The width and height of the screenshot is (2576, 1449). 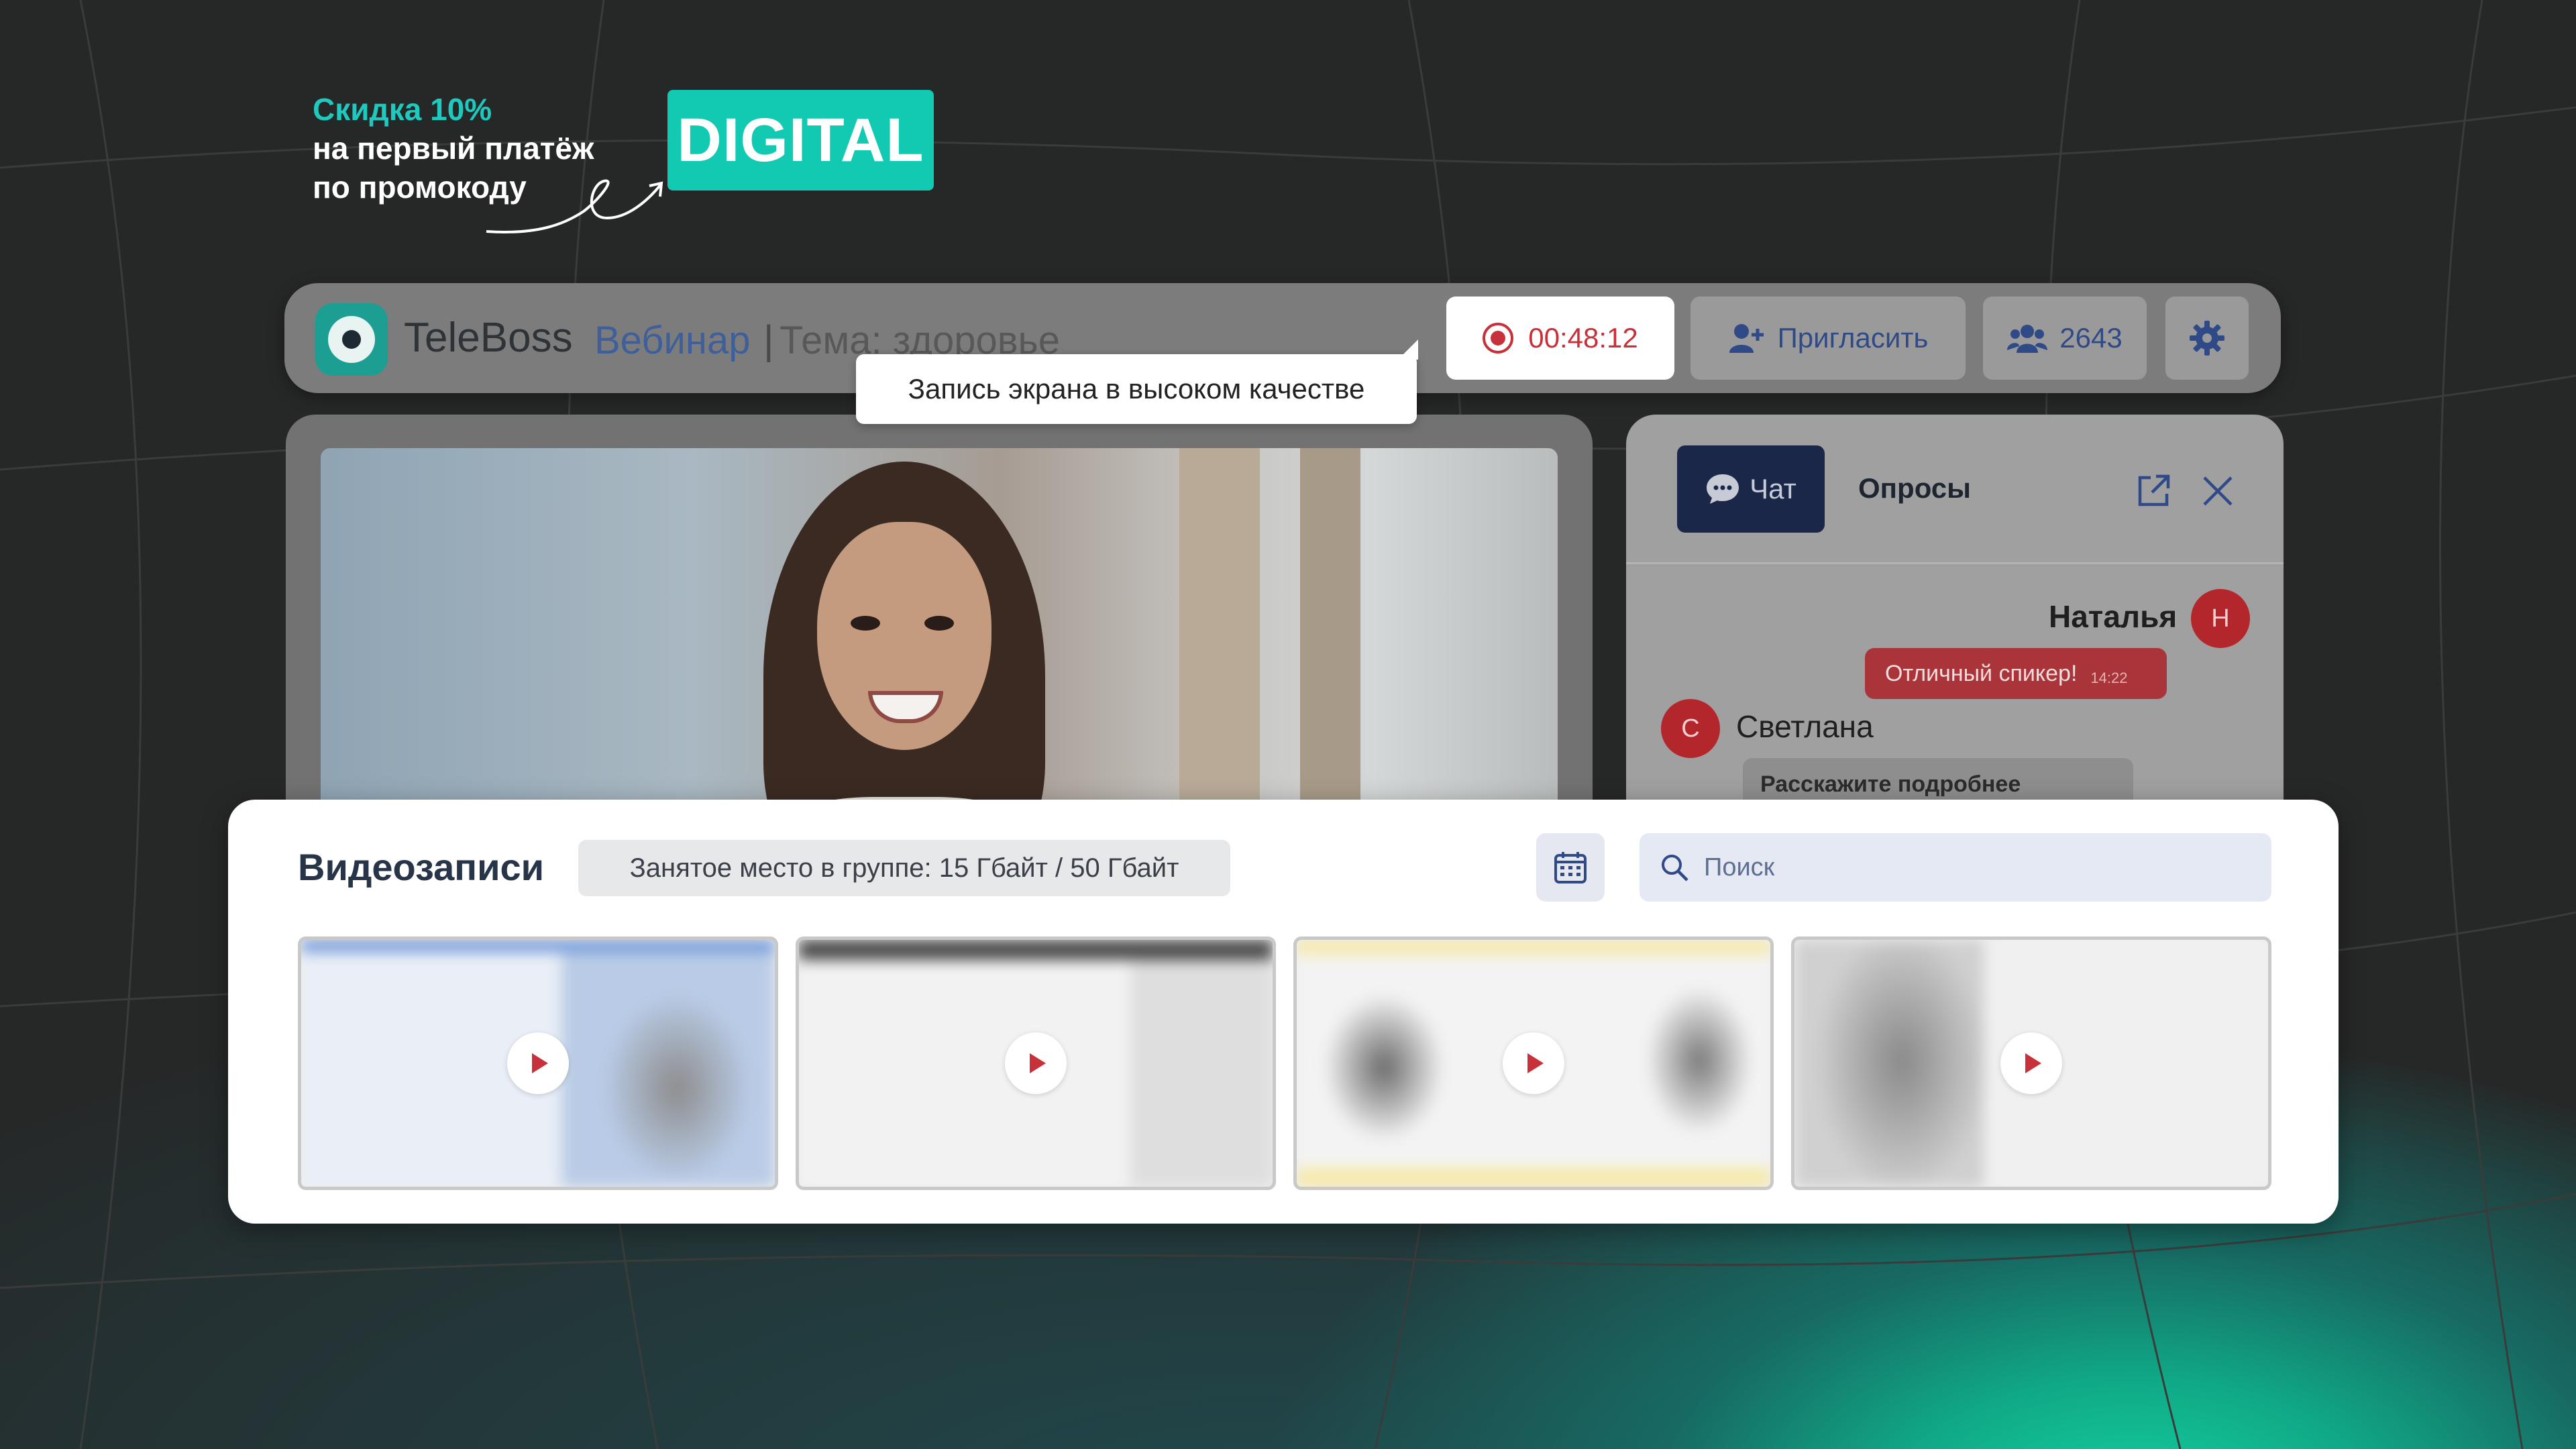 I want to click on tab-chat-label: Чат, so click(x=1773, y=488).